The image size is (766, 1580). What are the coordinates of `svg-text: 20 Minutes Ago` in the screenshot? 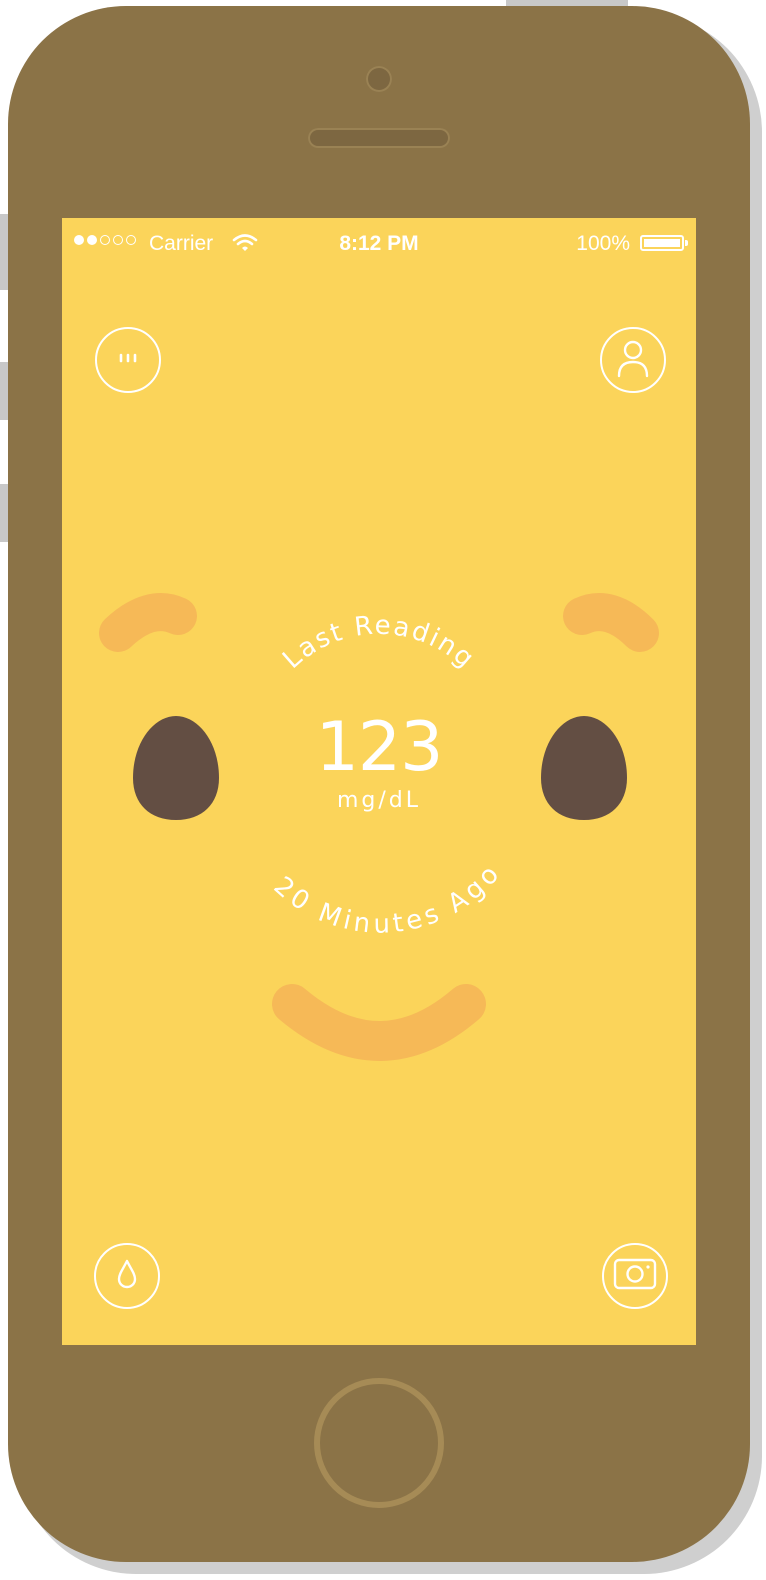 It's located at (386, 899).